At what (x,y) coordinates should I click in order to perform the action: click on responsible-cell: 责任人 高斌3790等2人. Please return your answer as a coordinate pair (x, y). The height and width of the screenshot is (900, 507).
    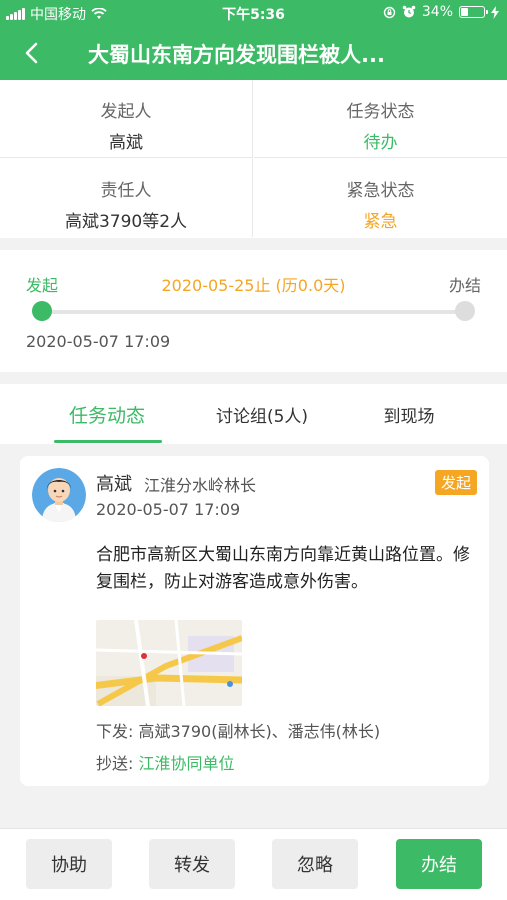
    Looking at the image, I should click on (126, 198).